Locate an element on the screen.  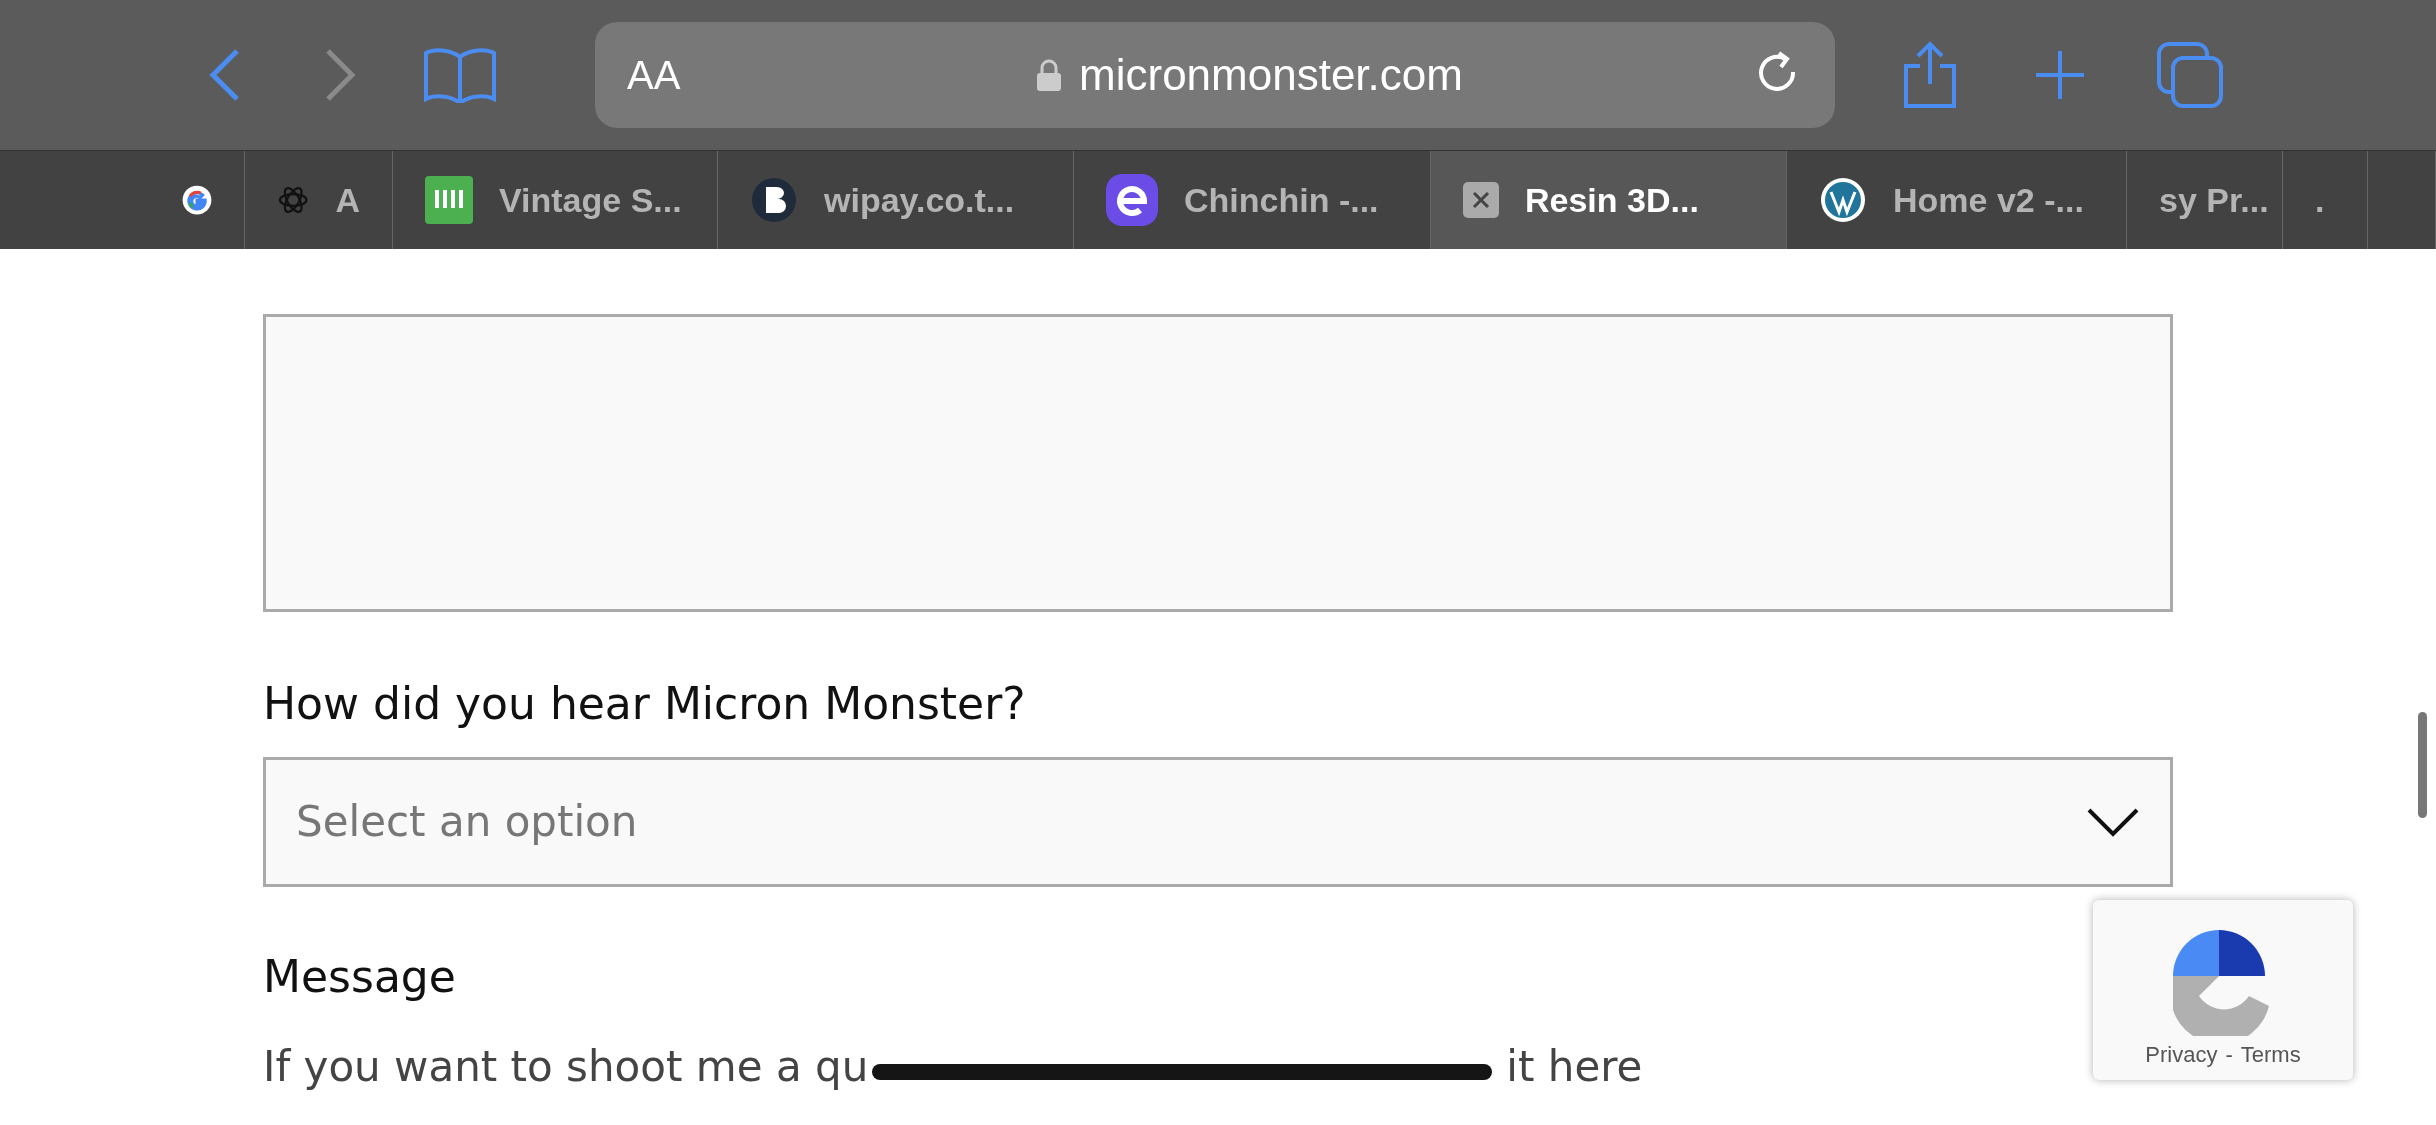
lock-icon is located at coordinates (1049, 75).